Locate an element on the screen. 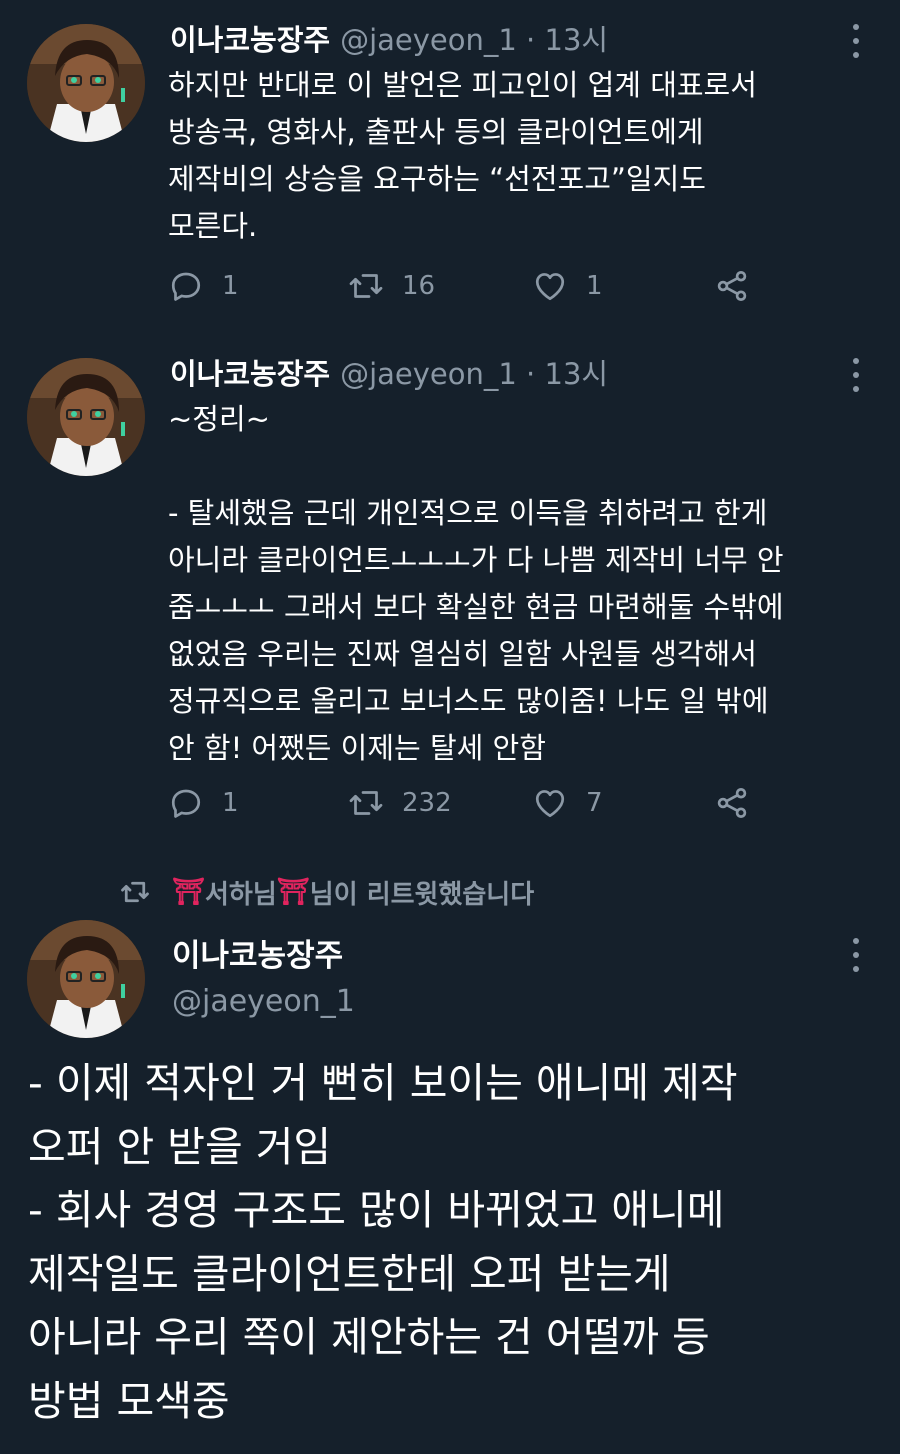  retweet-button: 16 is located at coordinates (391, 286).